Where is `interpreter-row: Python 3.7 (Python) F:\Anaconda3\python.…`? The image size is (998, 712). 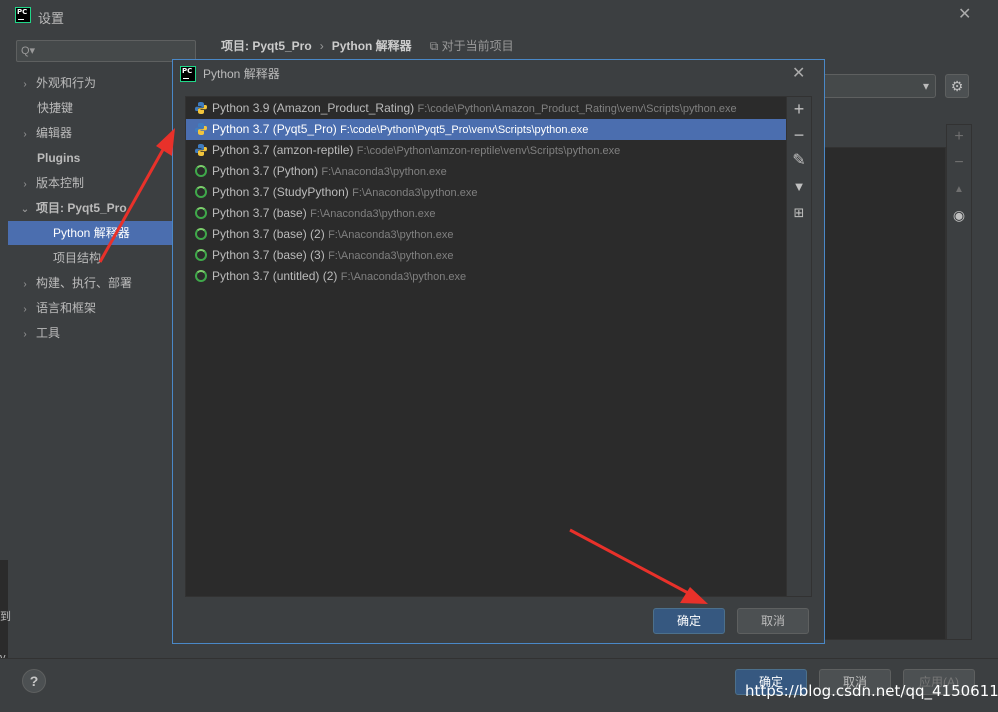 interpreter-row: Python 3.7 (Python) F:\Anaconda3\python.… is located at coordinates (486, 171).